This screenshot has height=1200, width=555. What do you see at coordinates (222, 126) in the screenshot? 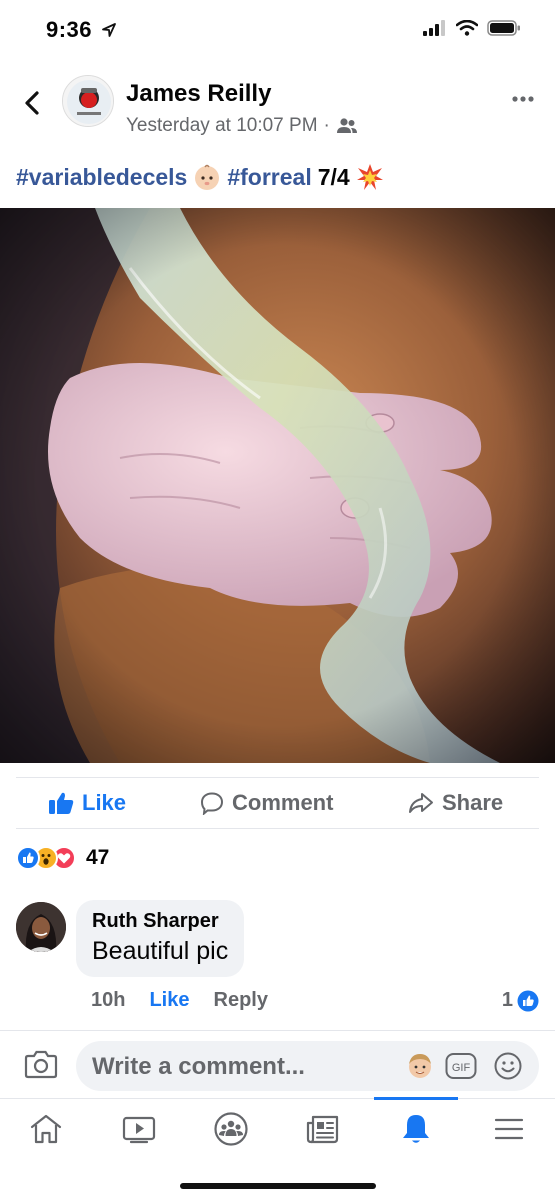
I see `post-timestamp: Yesterday at 10:07 PM` at bounding box center [222, 126].